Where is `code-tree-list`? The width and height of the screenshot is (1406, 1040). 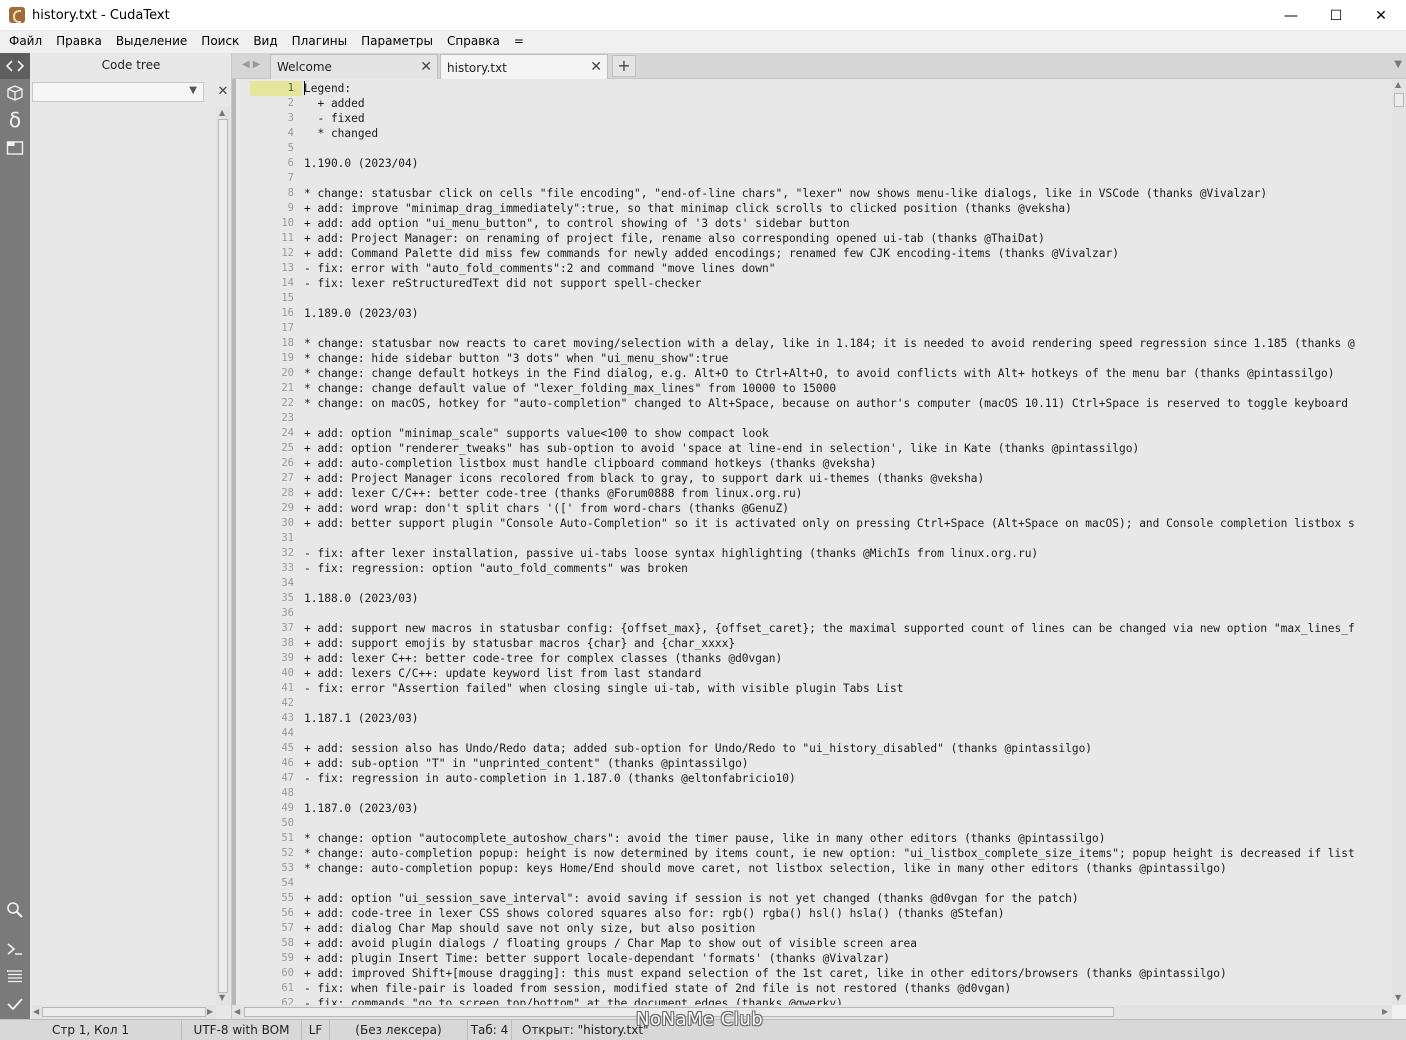
code-tree-list is located at coordinates (123, 556).